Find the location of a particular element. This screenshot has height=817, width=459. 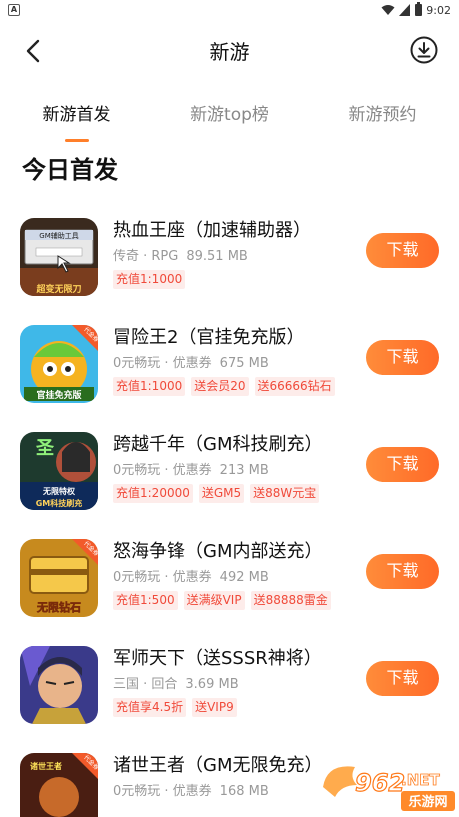

game-name: 冒险王2（官挂免充版） is located at coordinates (209, 337).